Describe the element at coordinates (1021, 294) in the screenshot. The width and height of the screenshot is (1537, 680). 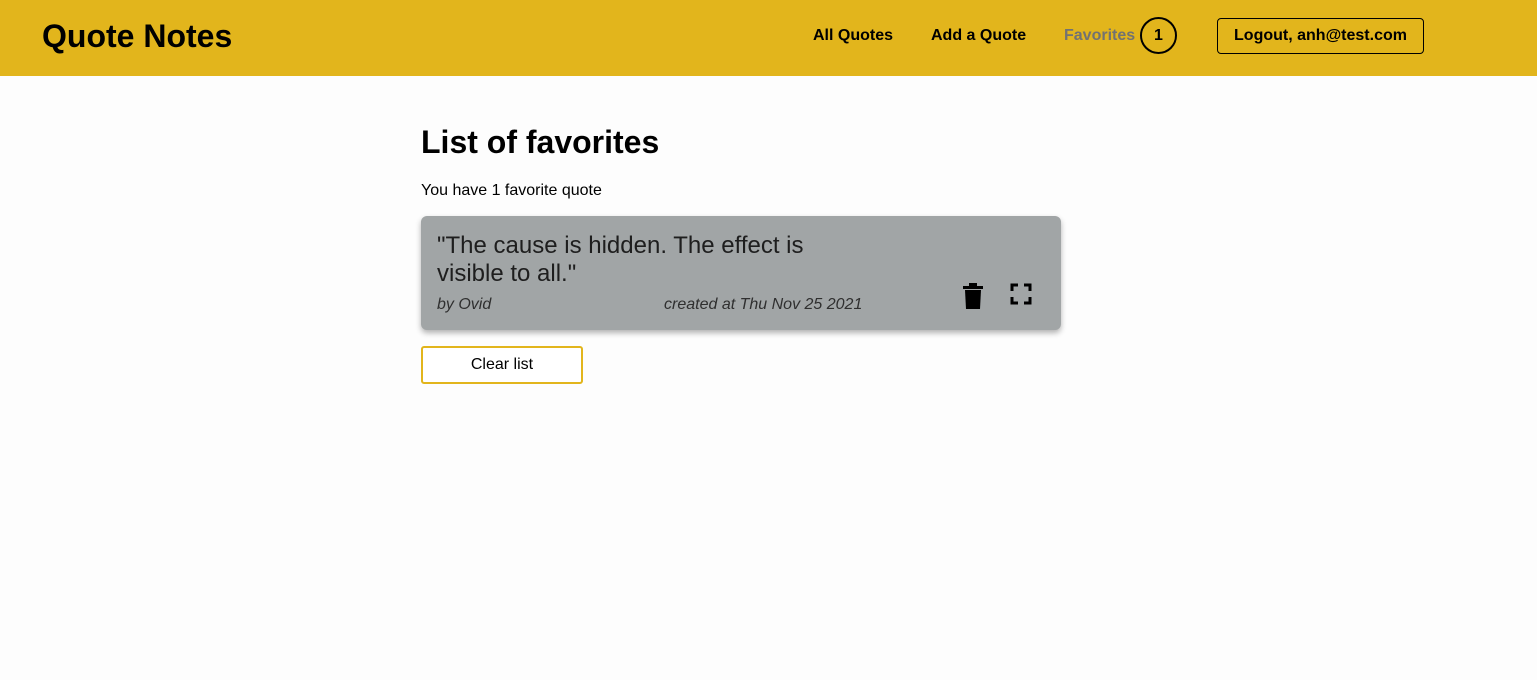
I see `expand-icon` at that location.